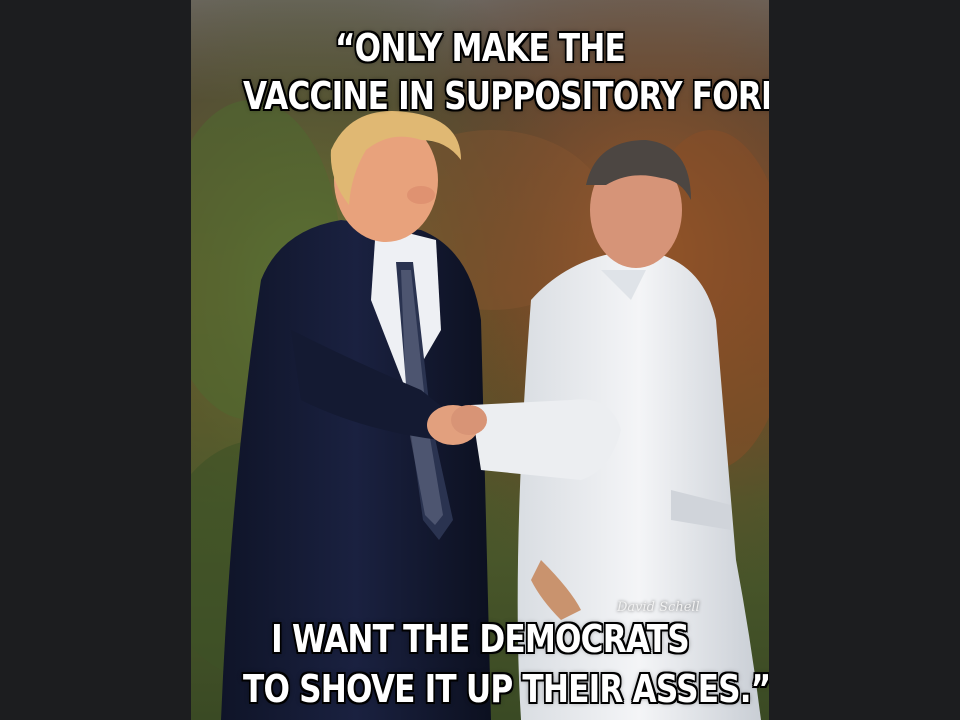 This screenshot has height=720, width=960. Describe the element at coordinates (506, 689) in the screenshot. I see `bottom-caption-line-2: TO SHOVE IT UP THEIR ASSES.”` at that location.